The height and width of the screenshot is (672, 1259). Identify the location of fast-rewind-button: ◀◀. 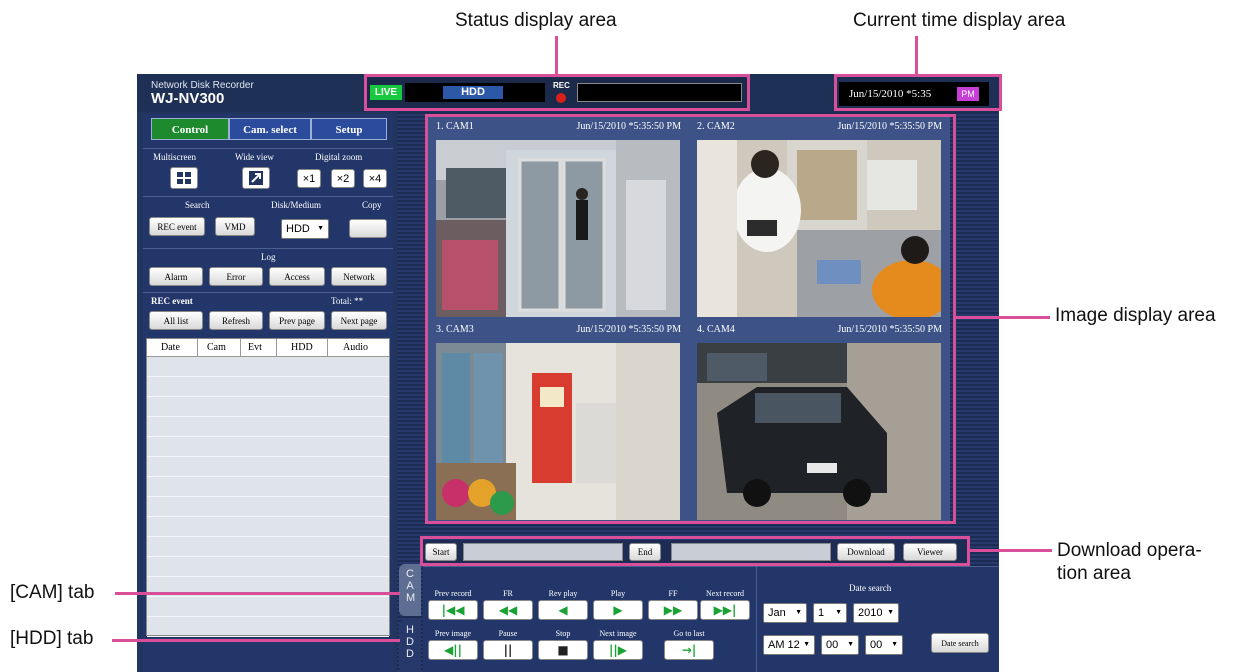
(508, 610).